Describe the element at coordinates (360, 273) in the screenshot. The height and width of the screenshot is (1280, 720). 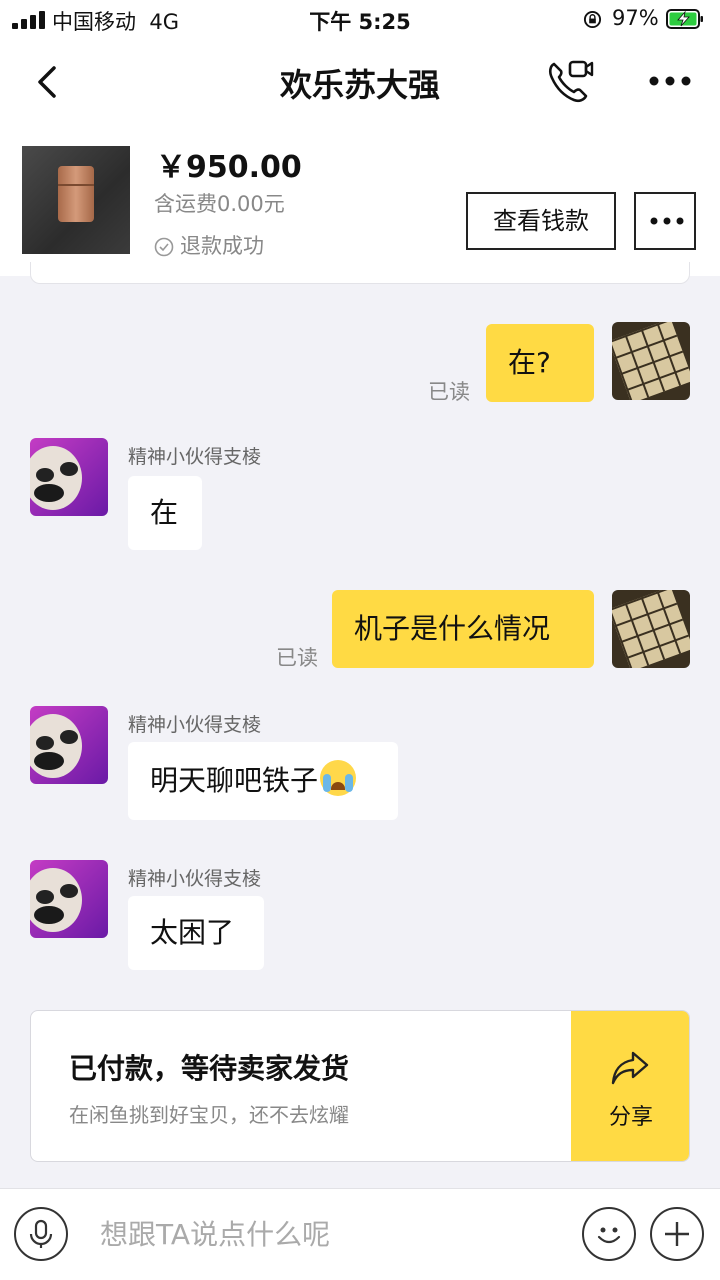
I see `card-divider` at that location.